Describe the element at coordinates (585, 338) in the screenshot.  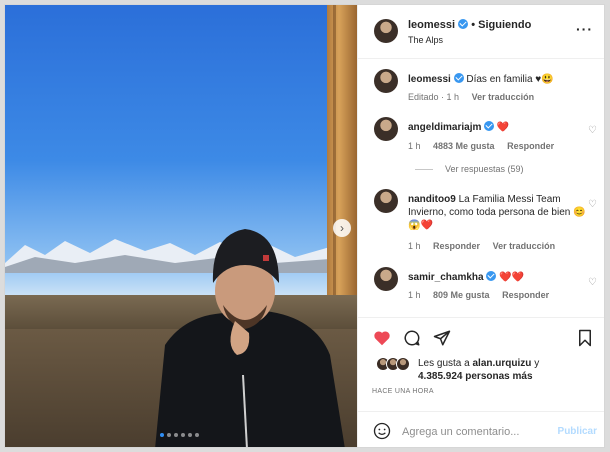
I see `save-bookmark-icon` at that location.